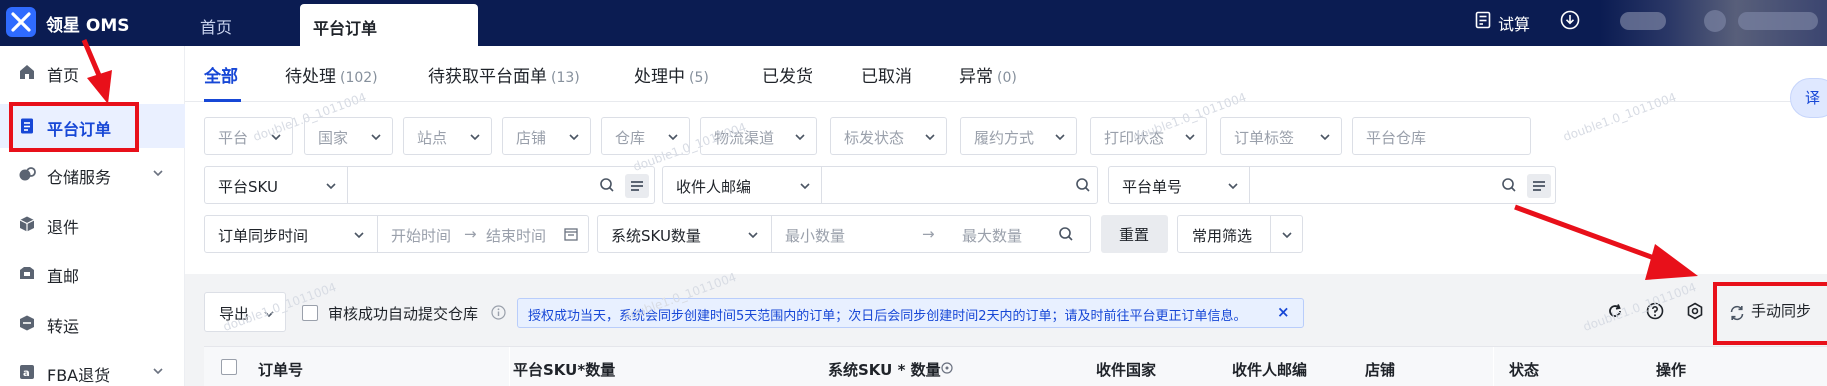 This screenshot has width=1827, height=386. I want to click on qty-type-select: 系统SKU数量, so click(684, 234).